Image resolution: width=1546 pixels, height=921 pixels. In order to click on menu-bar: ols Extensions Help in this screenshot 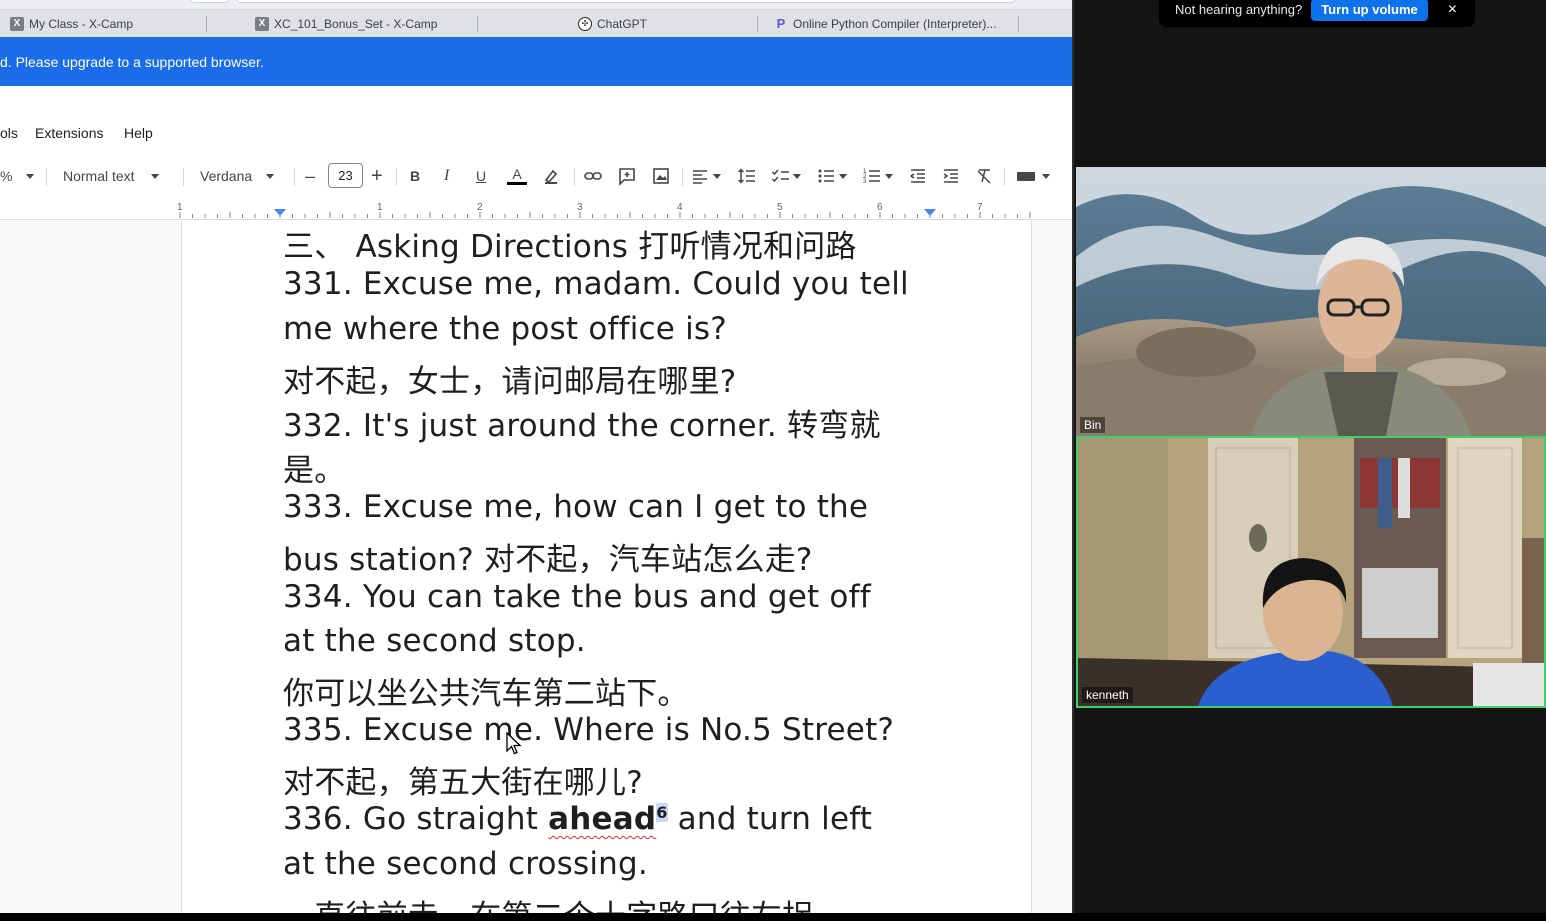, I will do `click(537, 121)`.